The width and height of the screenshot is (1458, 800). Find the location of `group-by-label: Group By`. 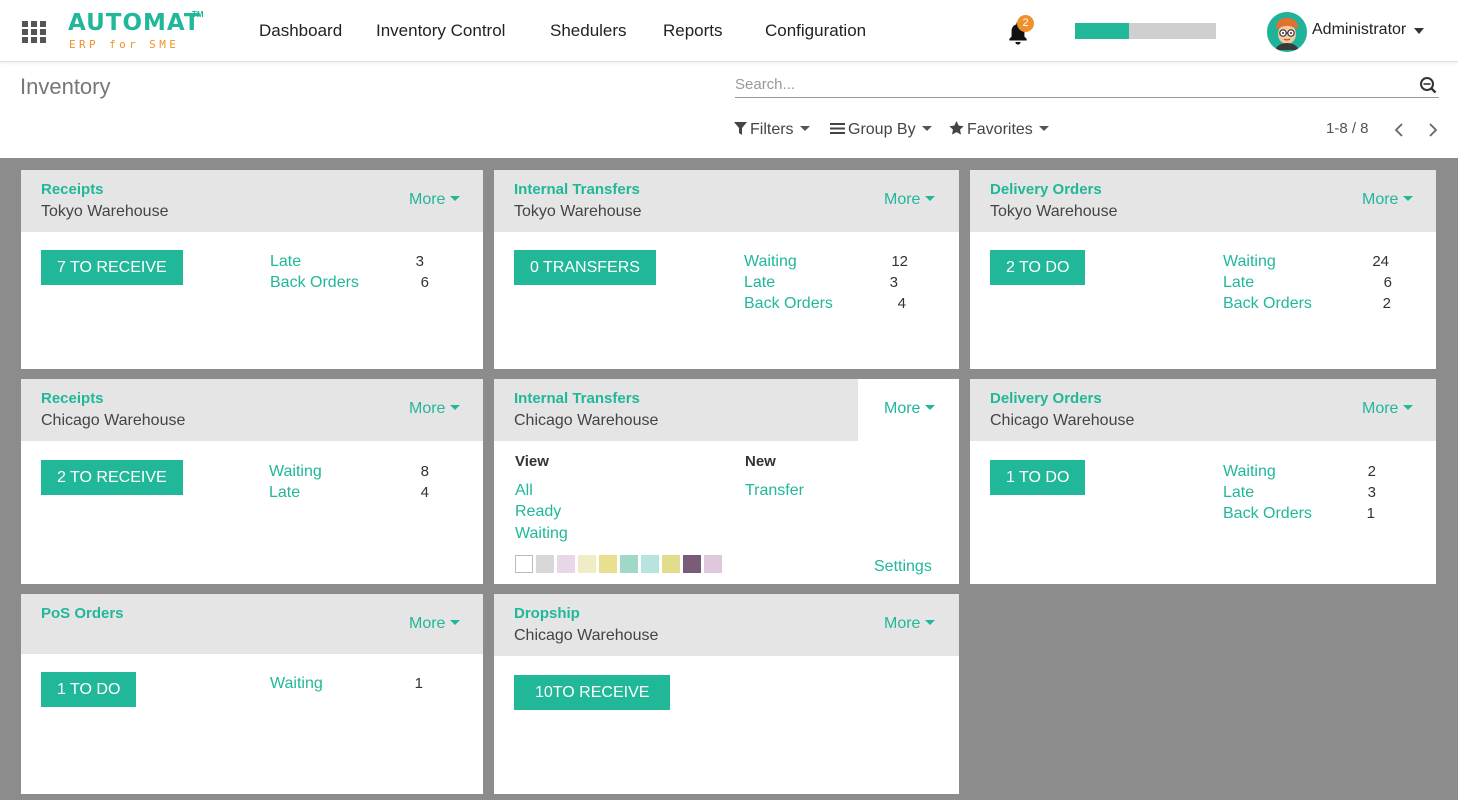

group-by-label: Group By is located at coordinates (882, 129).